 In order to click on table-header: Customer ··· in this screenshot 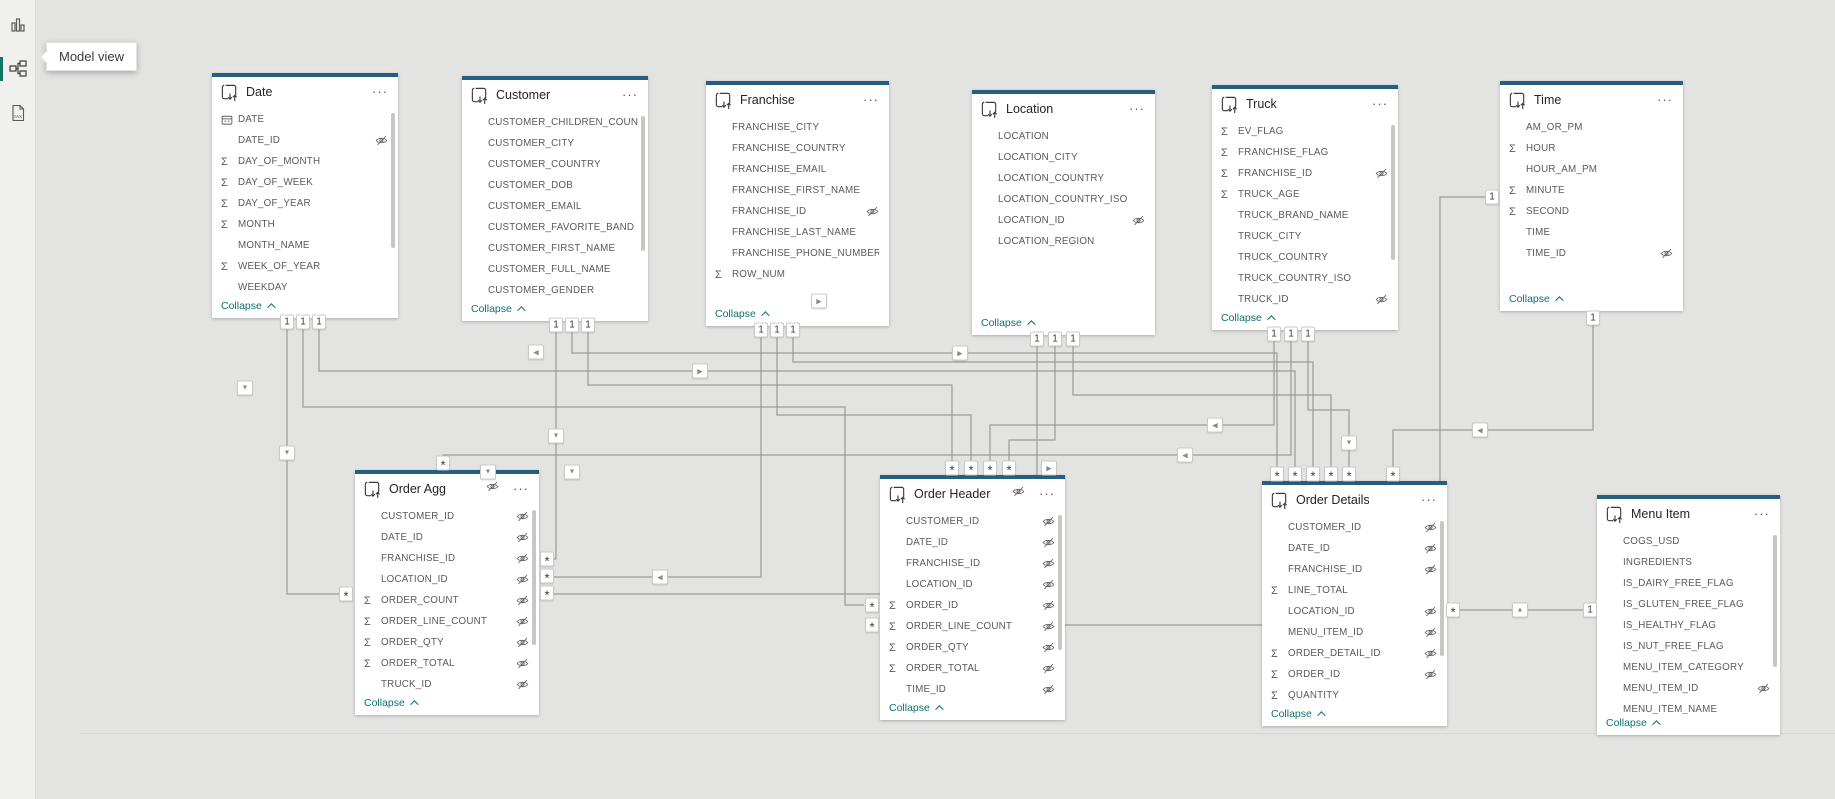, I will do `click(555, 95)`.